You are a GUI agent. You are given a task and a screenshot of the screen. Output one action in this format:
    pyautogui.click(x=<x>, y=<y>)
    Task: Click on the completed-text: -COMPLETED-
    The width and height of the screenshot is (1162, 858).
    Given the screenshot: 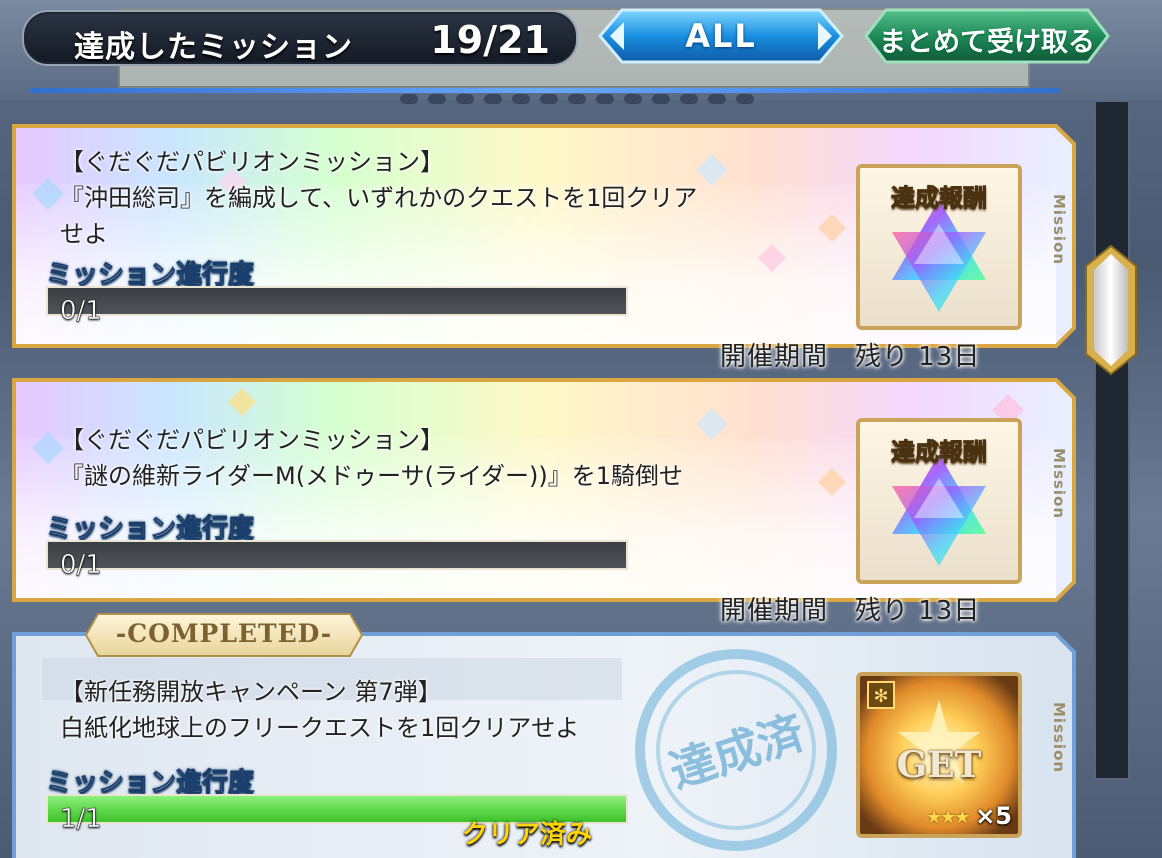 What is the action you would take?
    pyautogui.click(x=224, y=633)
    